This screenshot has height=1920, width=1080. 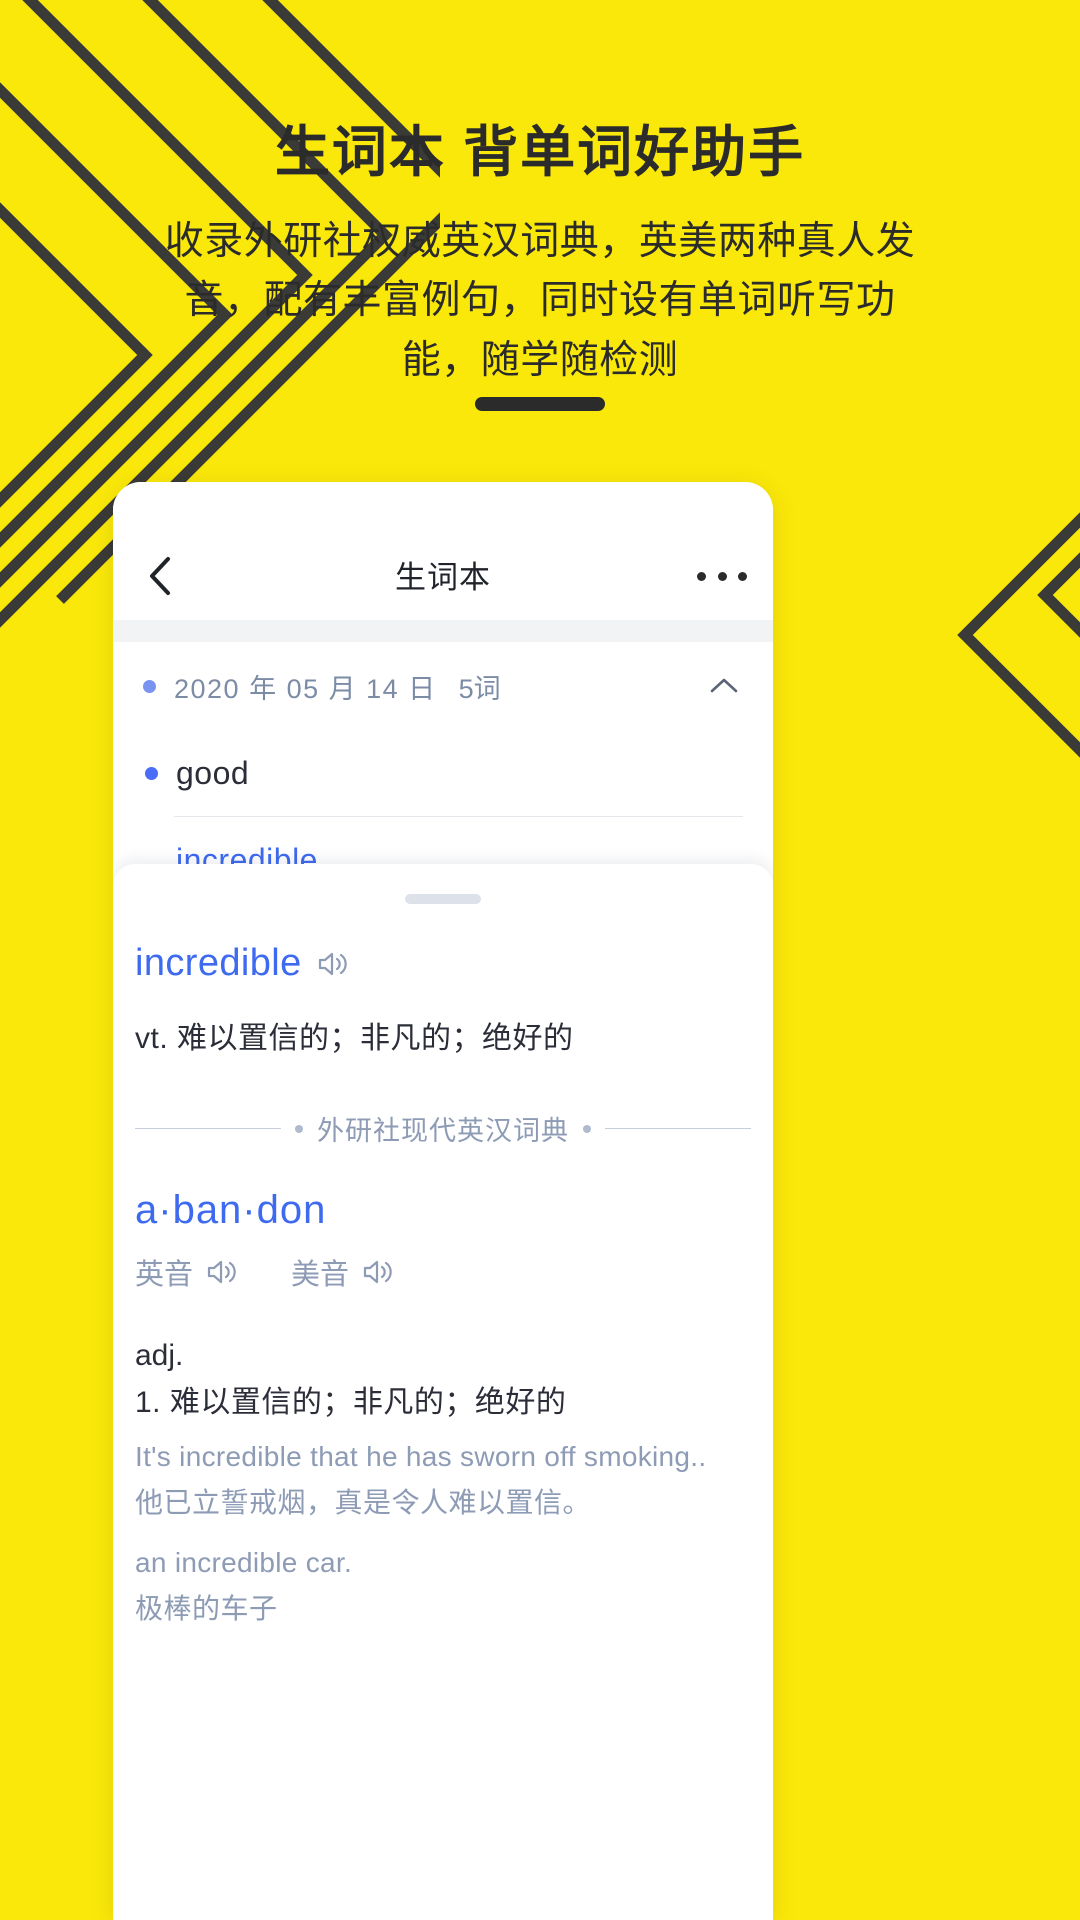 What do you see at coordinates (443, 1587) in the screenshot?
I see `example-item: an incredible car. 极棒的车子` at bounding box center [443, 1587].